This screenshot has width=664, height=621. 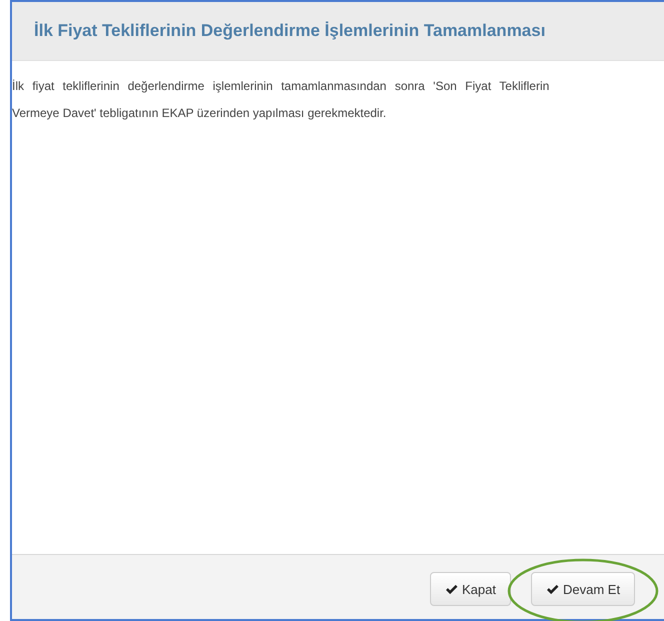 What do you see at coordinates (290, 31) in the screenshot?
I see `dialog-title: İlk Fiyat Tekliflerinin Değerlendirme İşlemlerinin Tamamlanması` at bounding box center [290, 31].